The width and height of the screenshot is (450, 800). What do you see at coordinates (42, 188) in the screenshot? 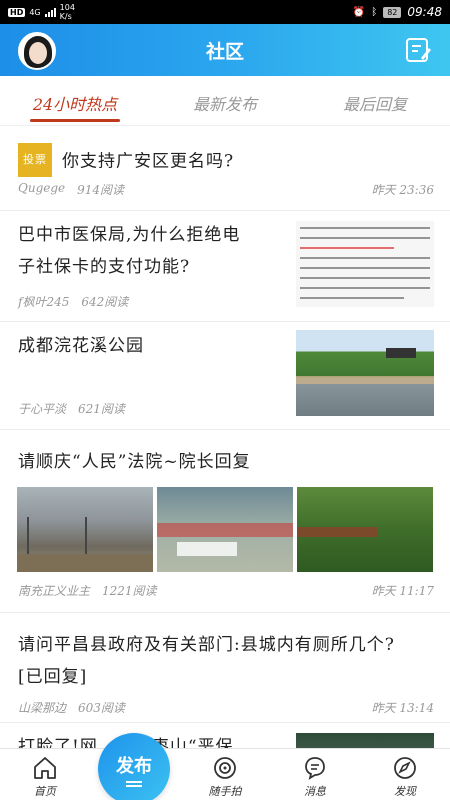
I see `post-author: Qugege` at bounding box center [42, 188].